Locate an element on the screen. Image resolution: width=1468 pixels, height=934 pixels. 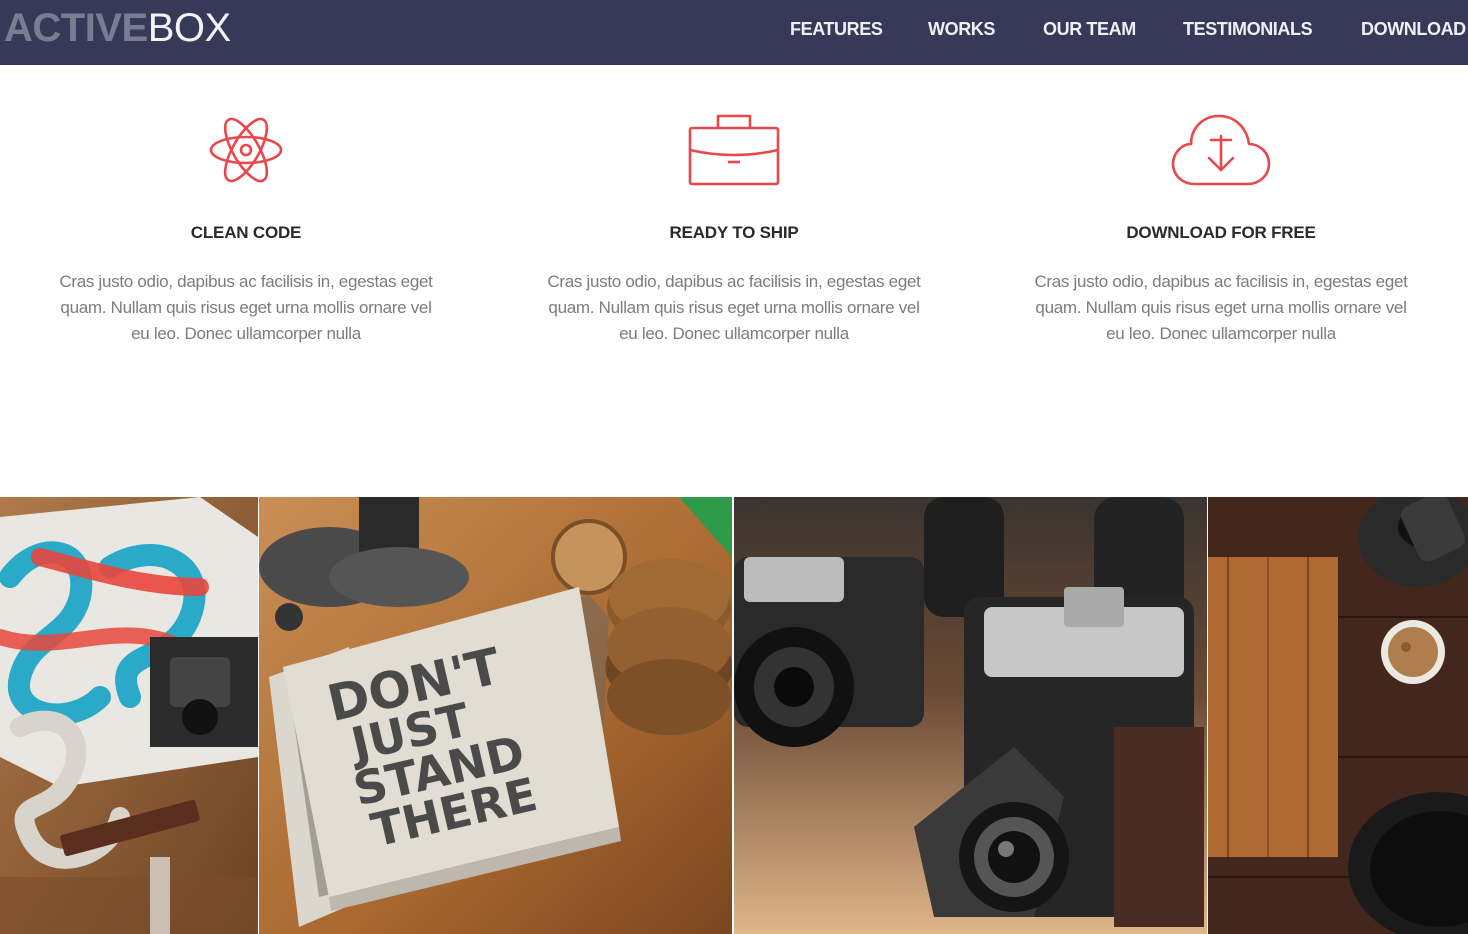
gallery-image-tshirt-desk is located at coordinates (129, 715).